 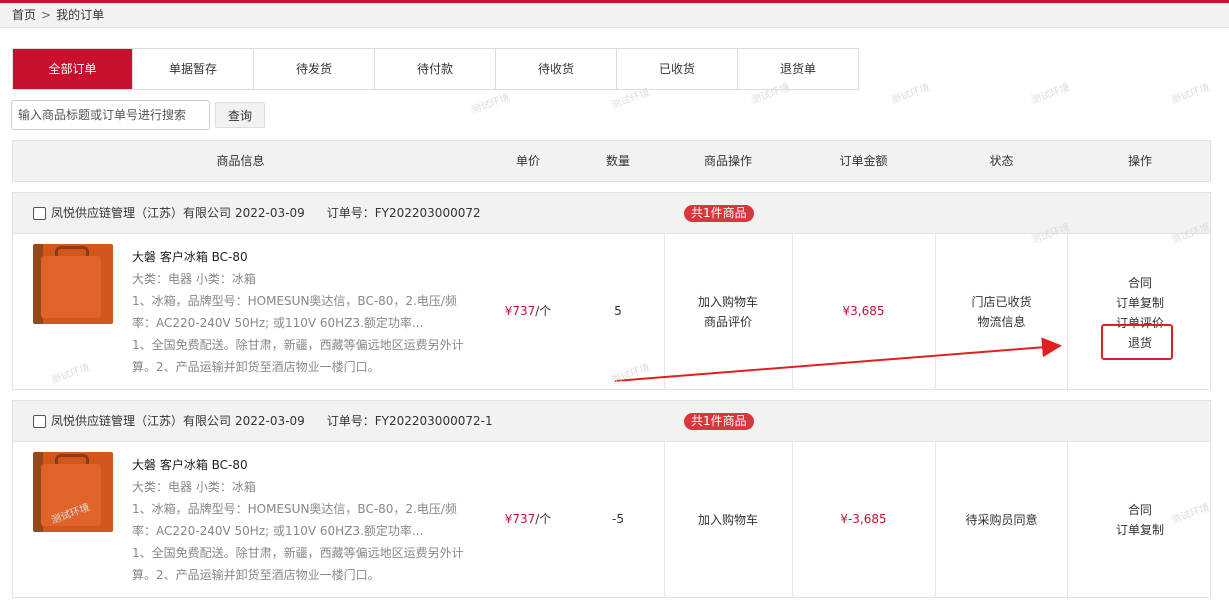 I want to click on breadcrumb: 首页 > 我的订单, so click(x=614, y=15).